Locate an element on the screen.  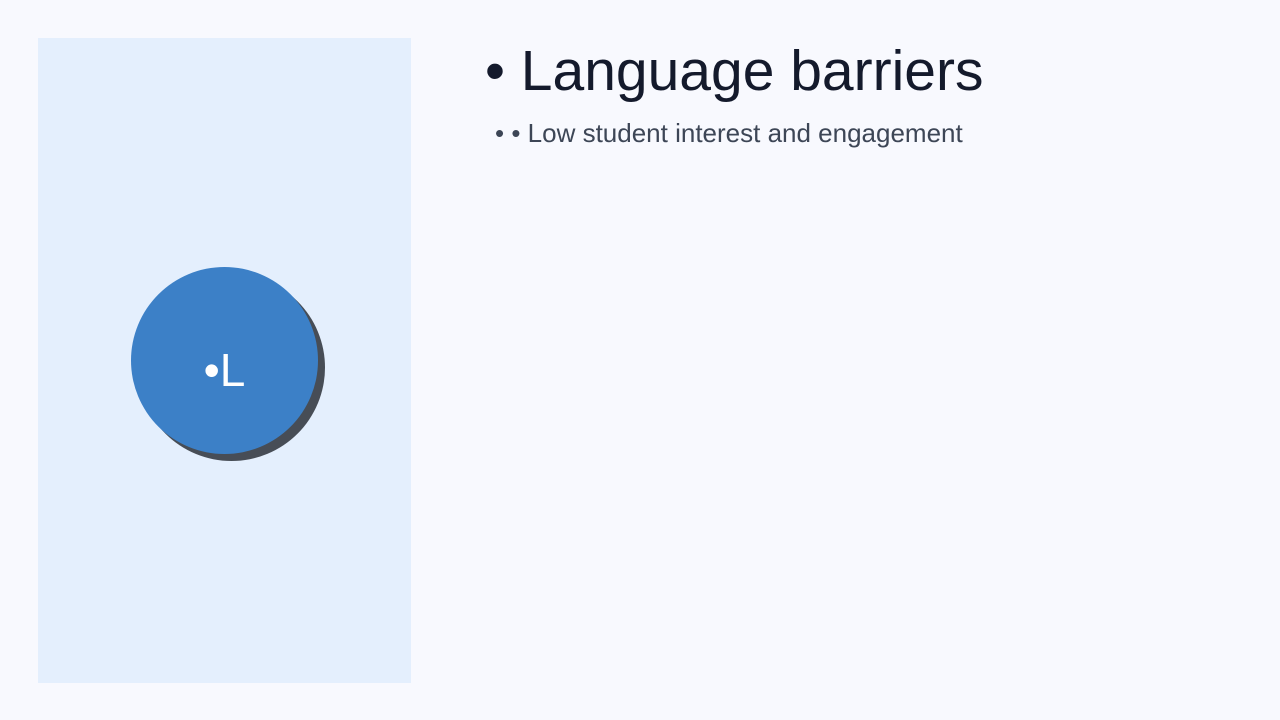
bullet-point: • • Low student interest and engagement is located at coordinates (729, 133).